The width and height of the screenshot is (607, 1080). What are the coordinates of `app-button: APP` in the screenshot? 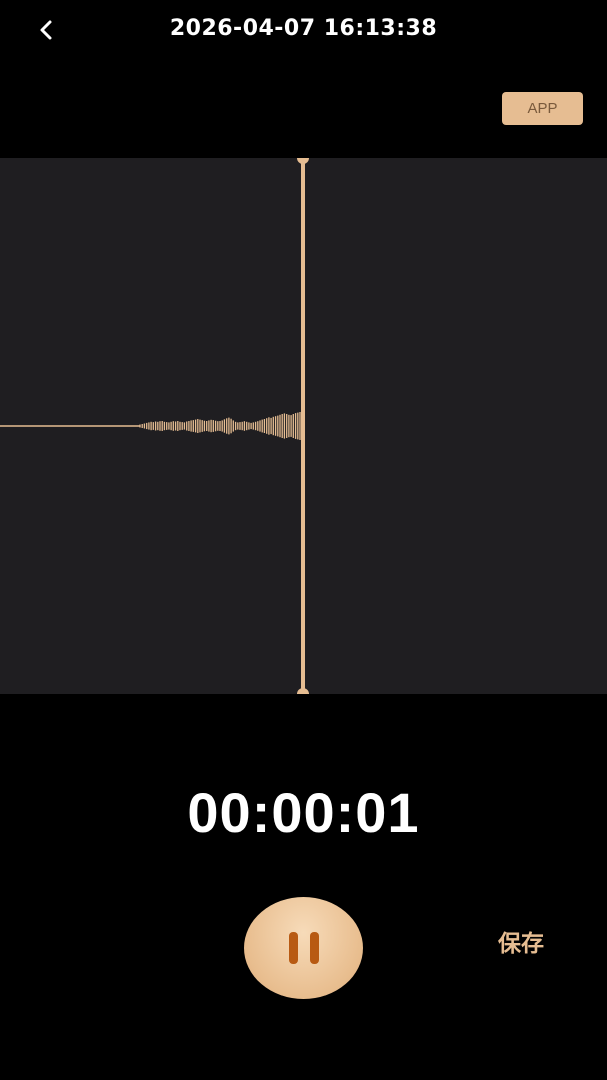 It's located at (542, 108).